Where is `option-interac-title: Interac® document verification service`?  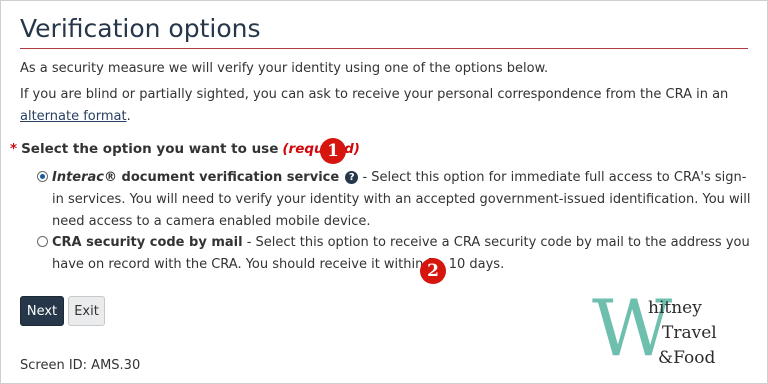
option-interac-title: Interac® document verification service is located at coordinates (195, 177).